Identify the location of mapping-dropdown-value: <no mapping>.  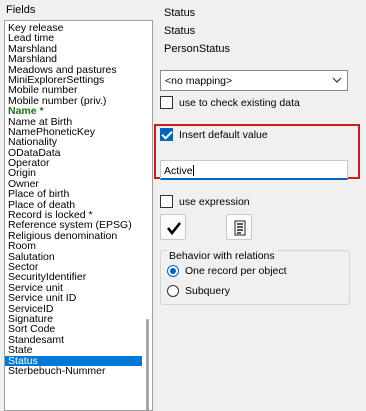
(199, 81).